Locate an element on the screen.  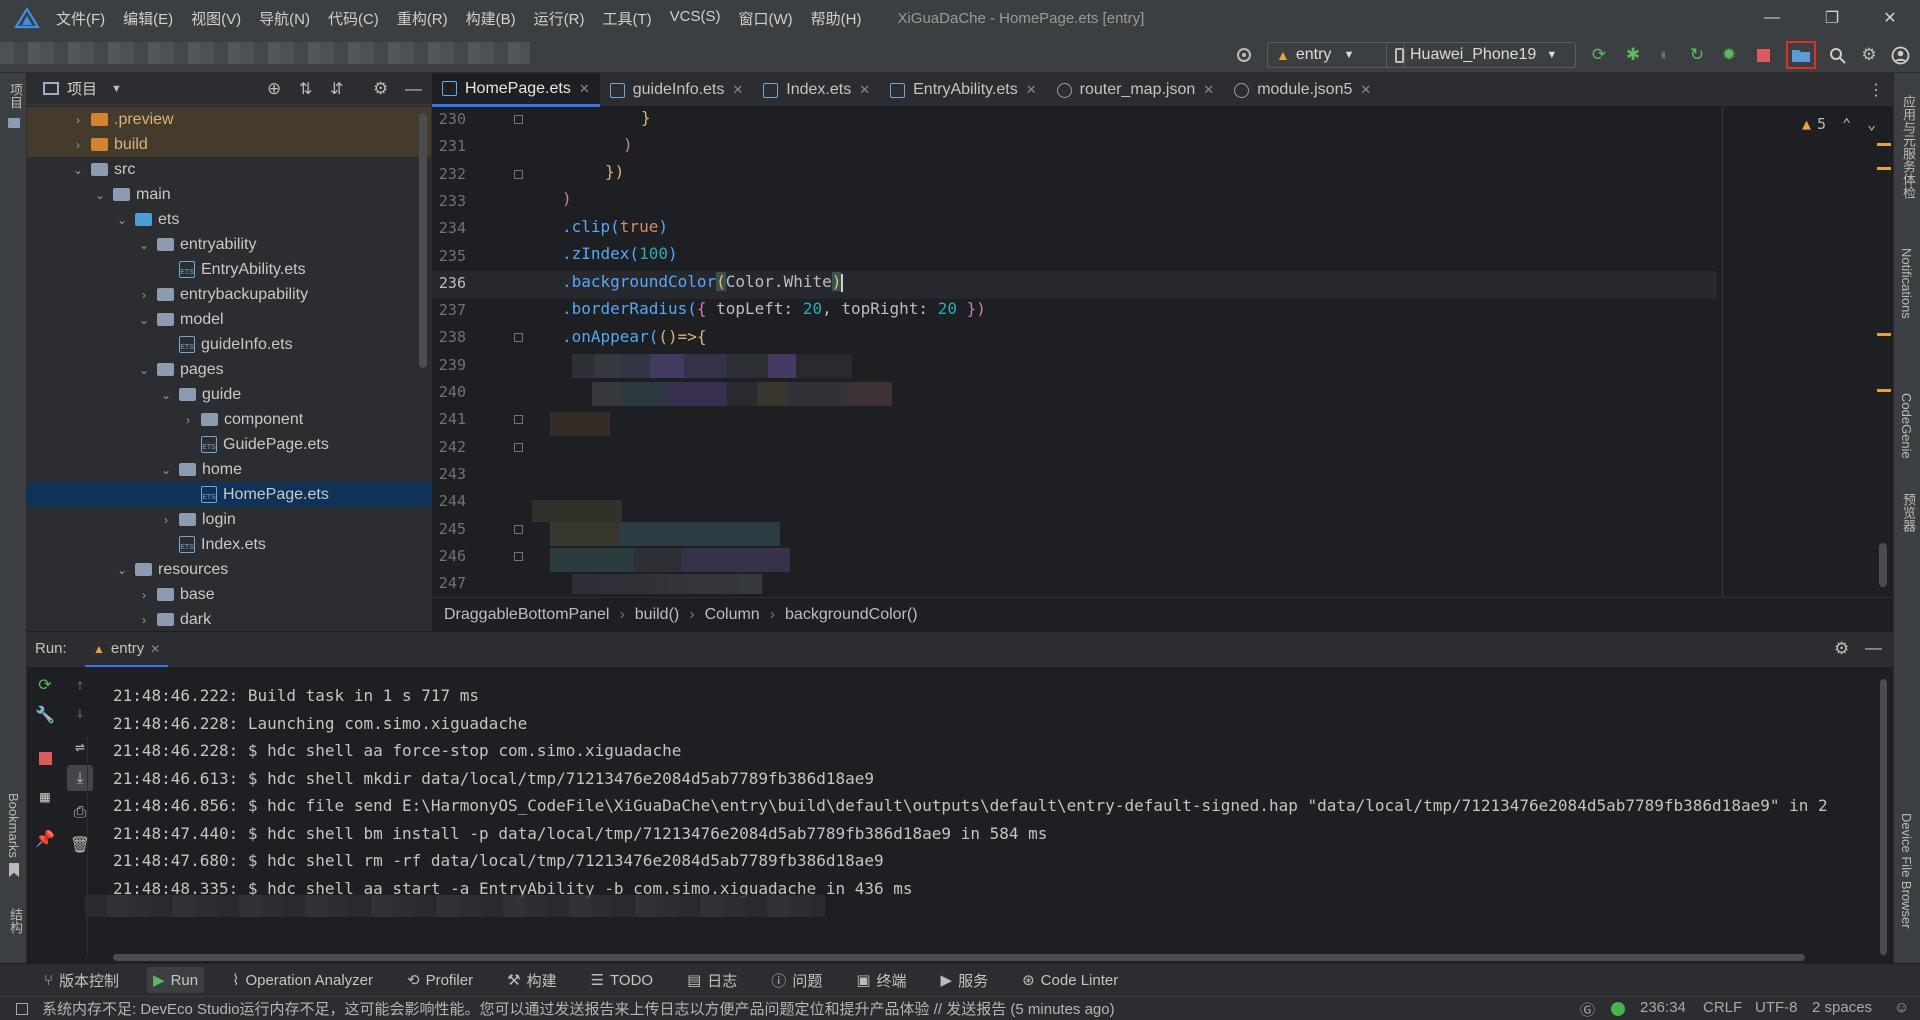
tree-item: › build is located at coordinates (229, 144).